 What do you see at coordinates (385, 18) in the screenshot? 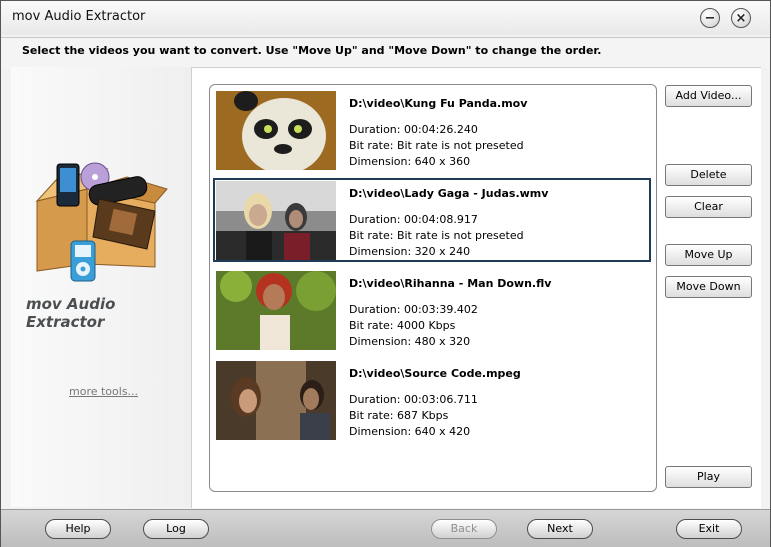
I see `title-bar: mov Audio Extractor − ×` at bounding box center [385, 18].